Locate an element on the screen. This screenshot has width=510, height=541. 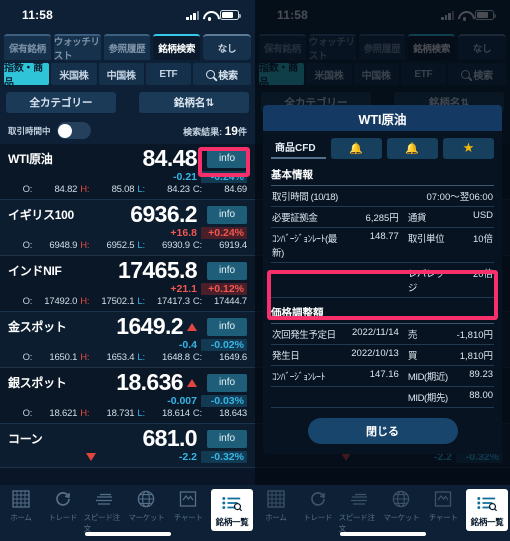
occurrence-key: 発生日 is located at coordinates (286, 356).